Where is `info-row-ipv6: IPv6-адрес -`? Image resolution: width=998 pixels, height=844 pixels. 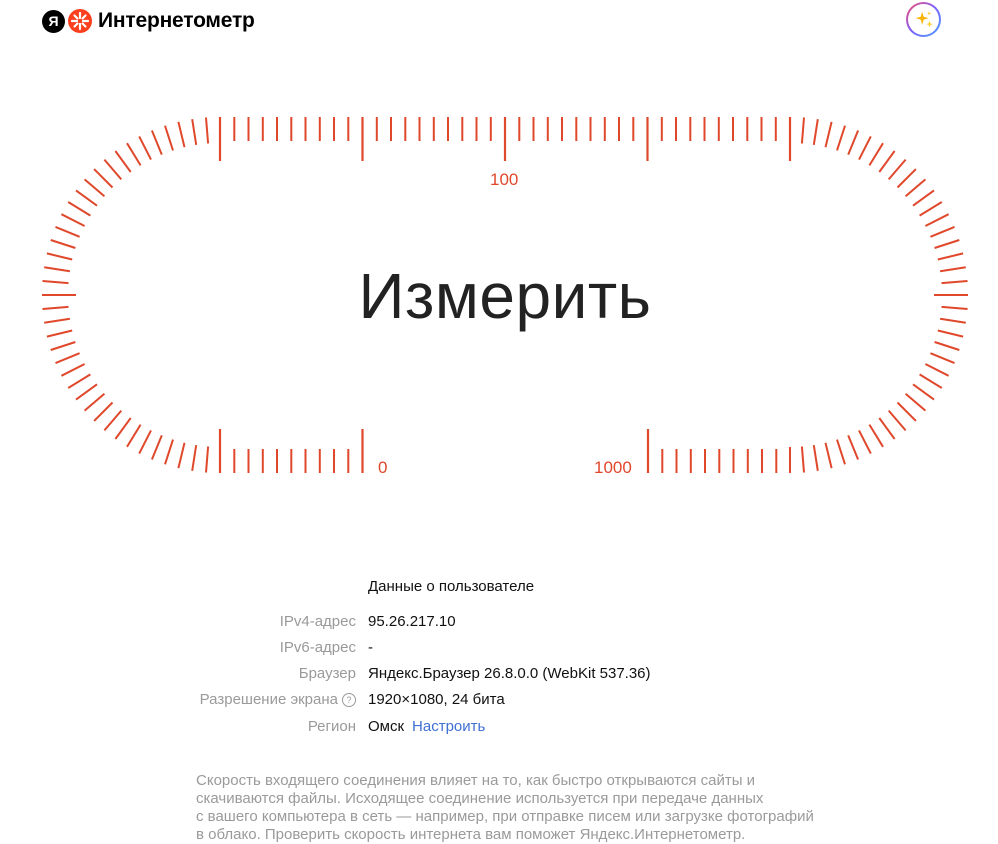 info-row-ipv6: IPv6-адрес - is located at coordinates (499, 650).